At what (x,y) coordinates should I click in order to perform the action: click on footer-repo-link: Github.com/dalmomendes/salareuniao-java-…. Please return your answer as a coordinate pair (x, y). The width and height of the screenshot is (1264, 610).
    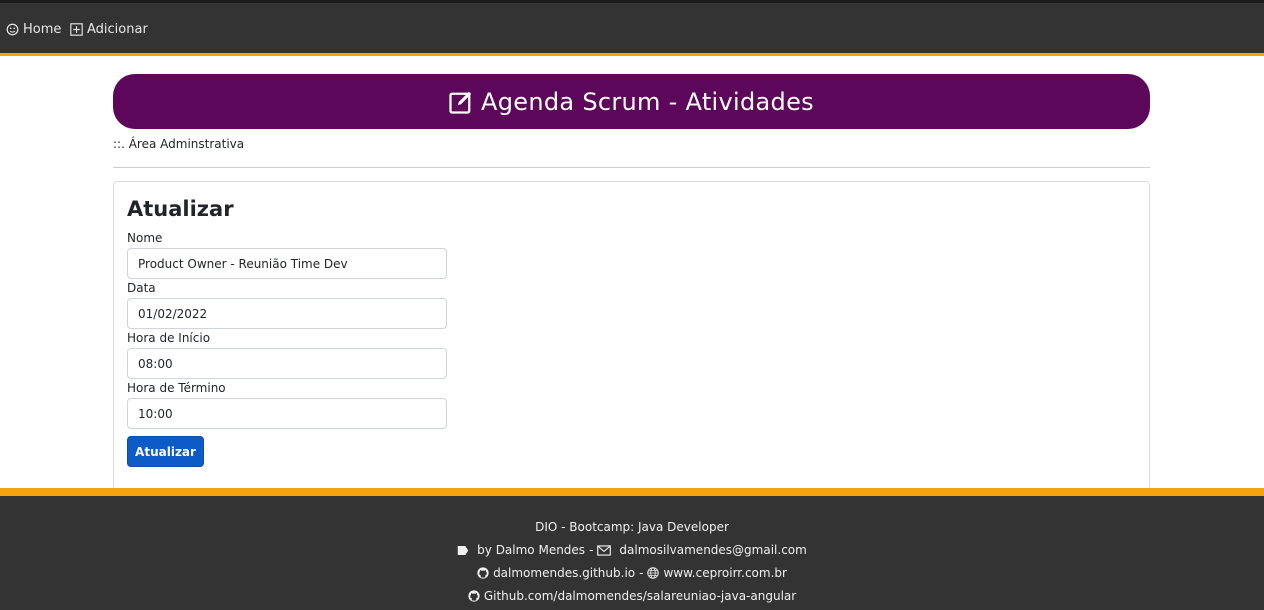
    Looking at the image, I should click on (640, 596).